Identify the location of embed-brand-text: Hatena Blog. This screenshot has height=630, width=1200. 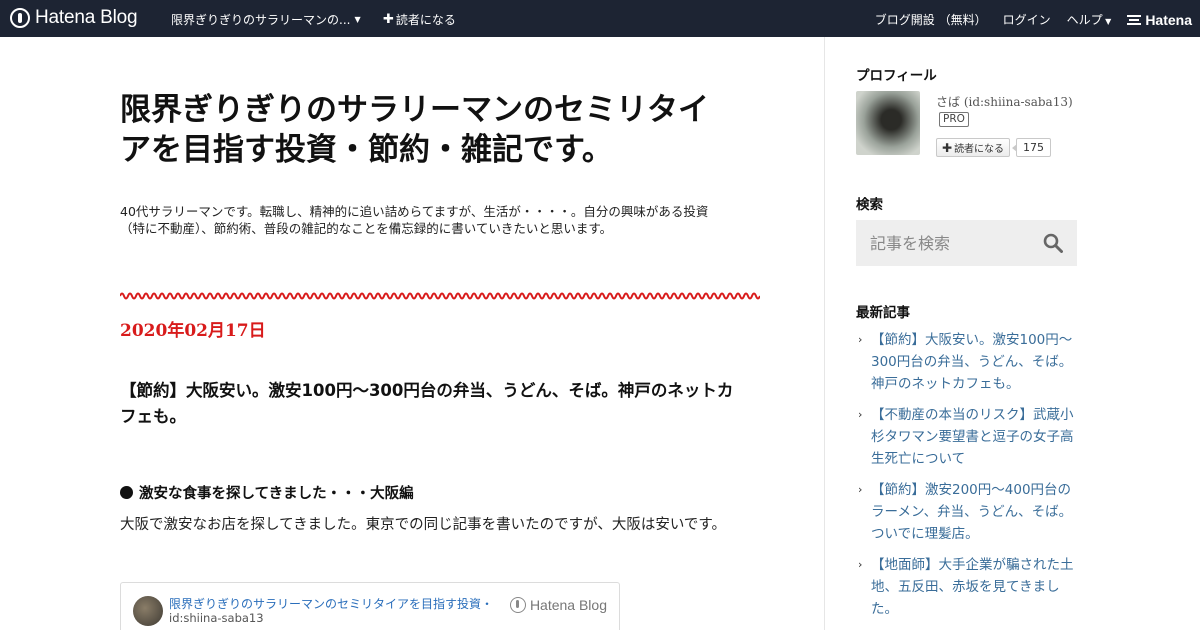
(568, 605).